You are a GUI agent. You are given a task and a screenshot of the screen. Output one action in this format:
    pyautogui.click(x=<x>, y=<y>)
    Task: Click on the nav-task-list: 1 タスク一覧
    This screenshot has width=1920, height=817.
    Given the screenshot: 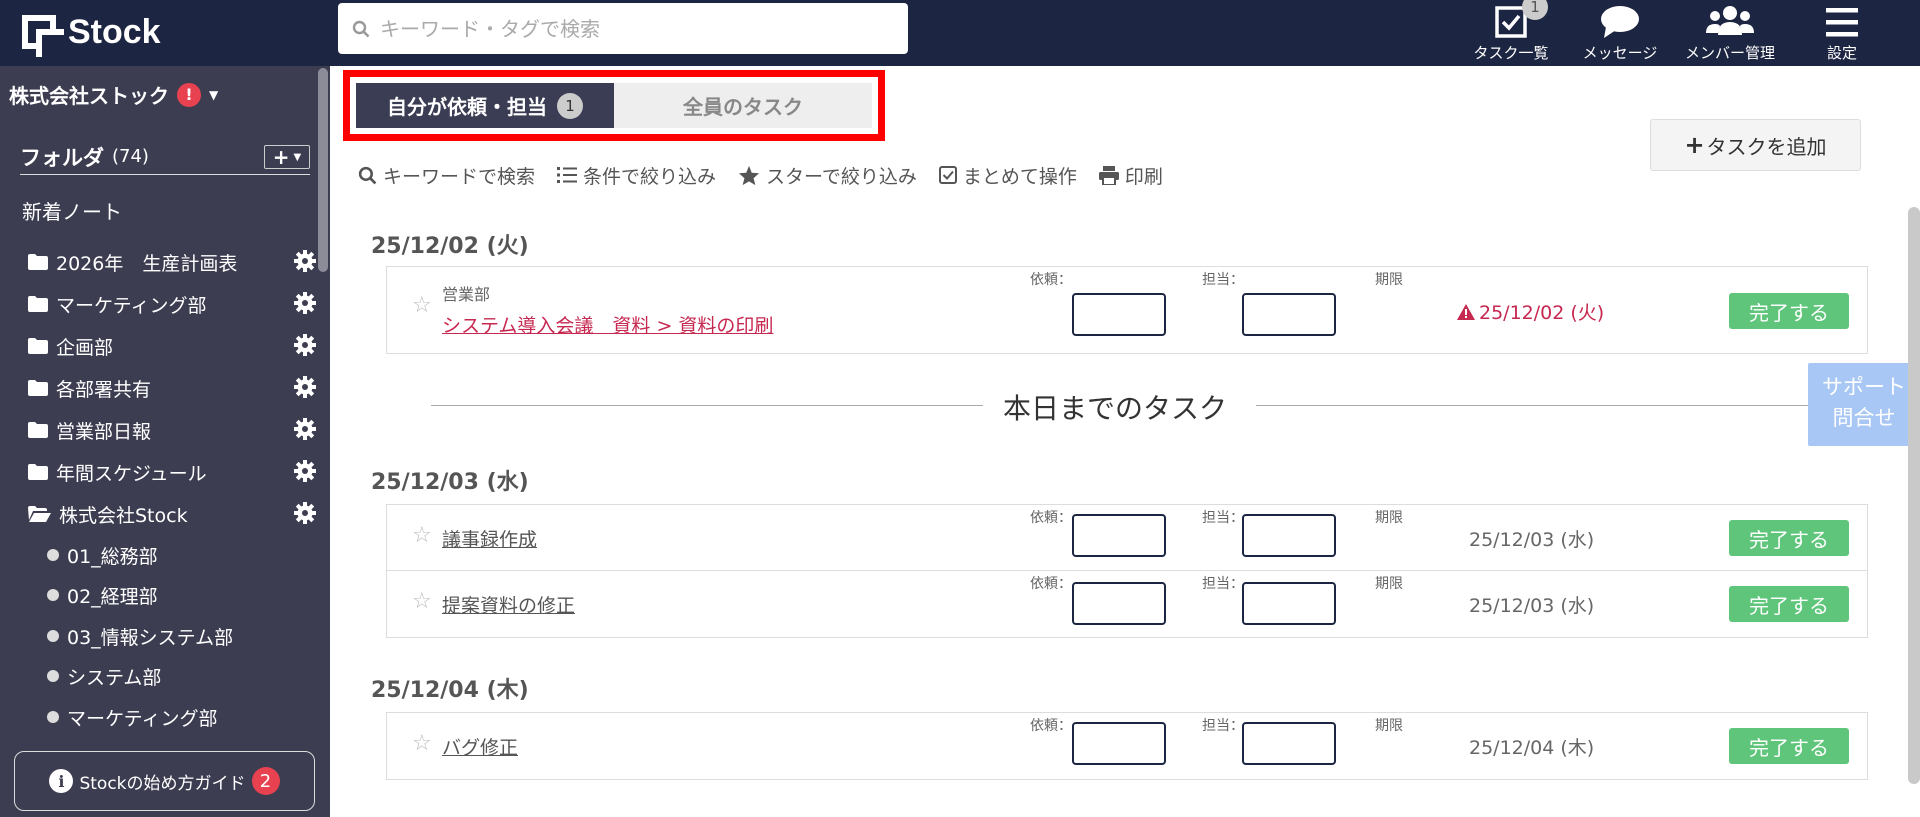 What is the action you would take?
    pyautogui.click(x=1511, y=33)
    